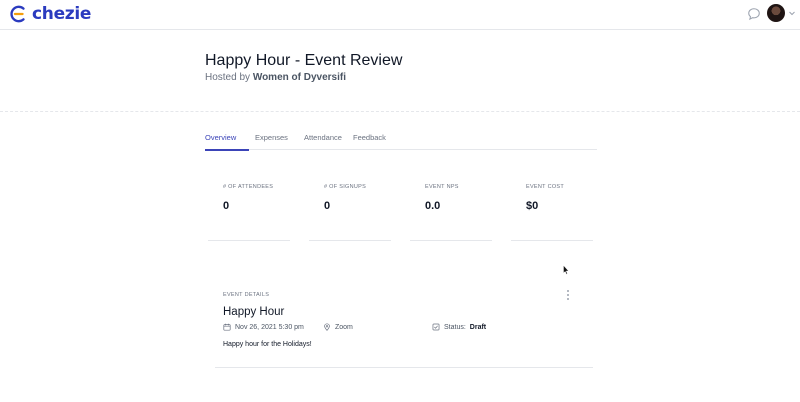 This screenshot has height=402, width=800. What do you see at coordinates (269, 327) in the screenshot?
I see `event-date-text: Nov 26, 2021 5:30 pm` at bounding box center [269, 327].